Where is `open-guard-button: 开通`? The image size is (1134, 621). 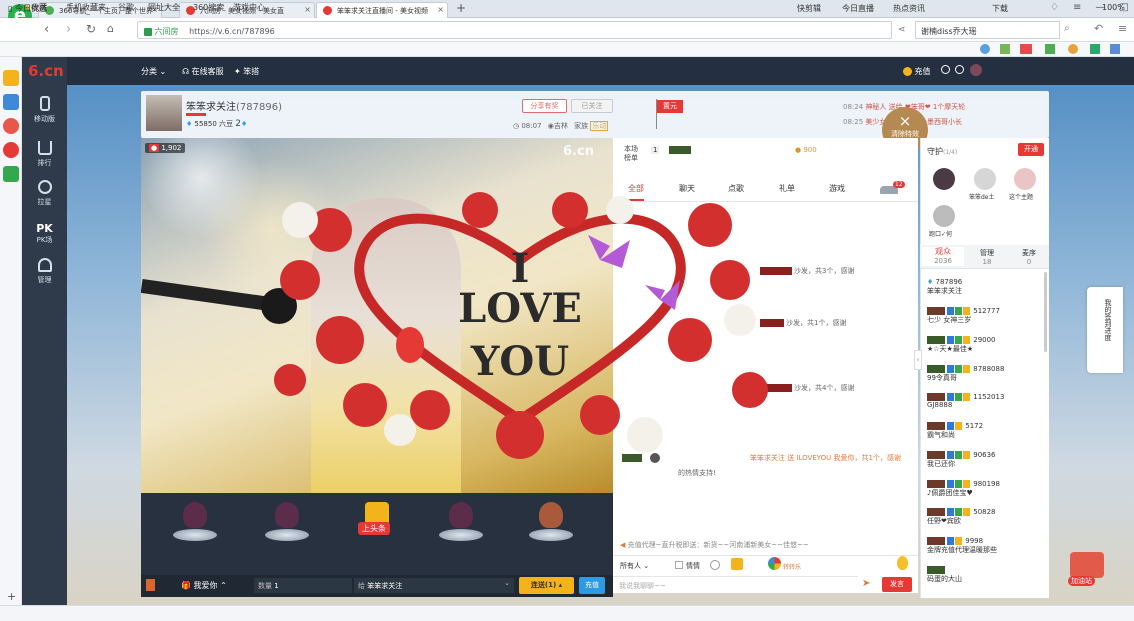 open-guard-button: 开通 is located at coordinates (1031, 149).